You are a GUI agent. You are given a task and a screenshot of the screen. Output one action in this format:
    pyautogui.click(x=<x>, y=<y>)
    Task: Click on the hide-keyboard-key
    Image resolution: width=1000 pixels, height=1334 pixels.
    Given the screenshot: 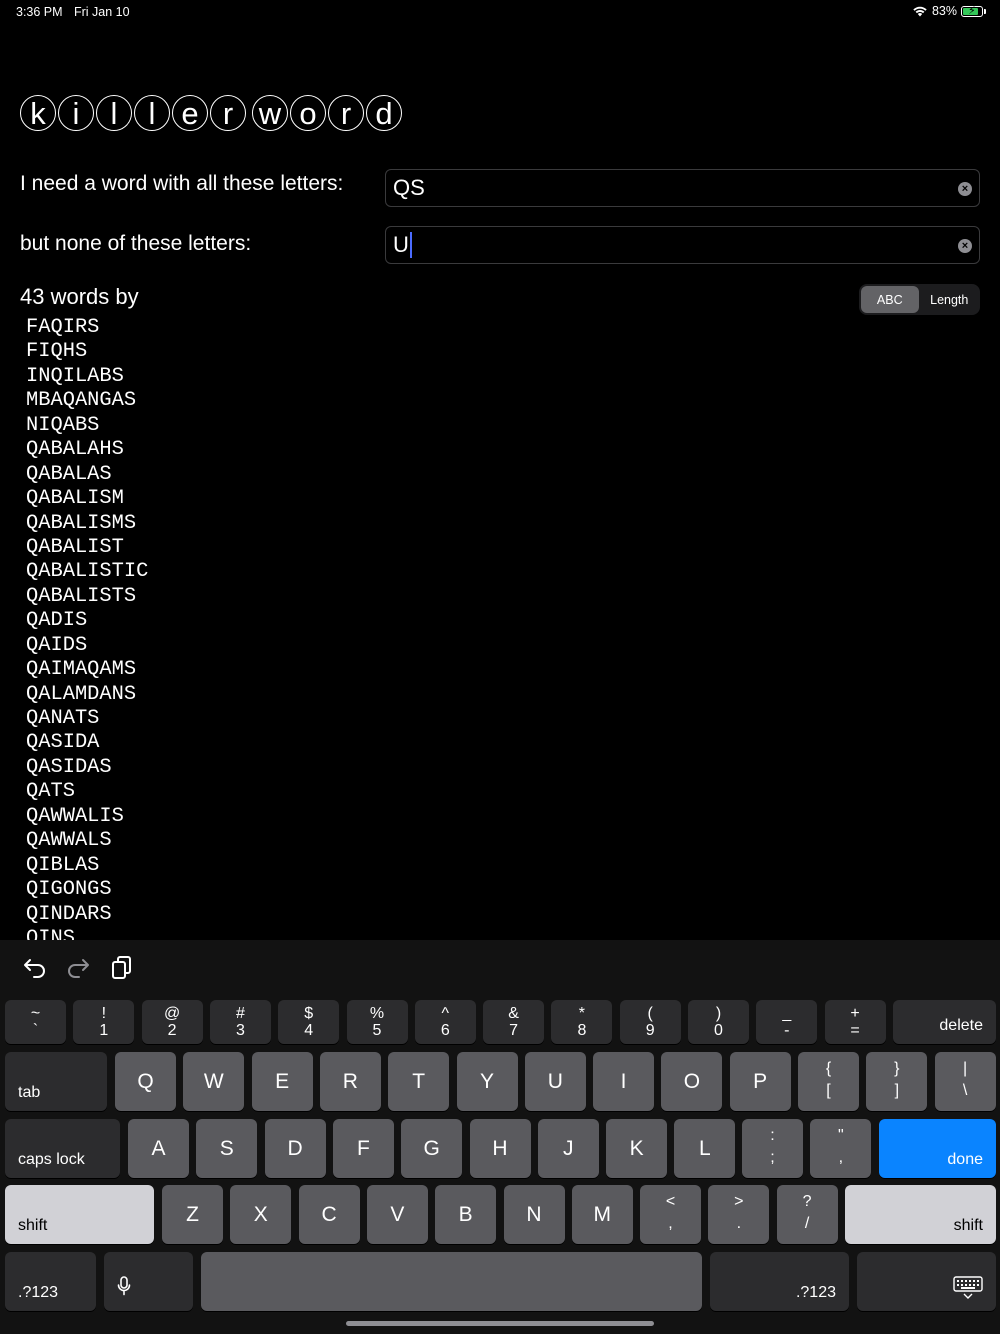 What is the action you would take?
    pyautogui.click(x=926, y=1281)
    